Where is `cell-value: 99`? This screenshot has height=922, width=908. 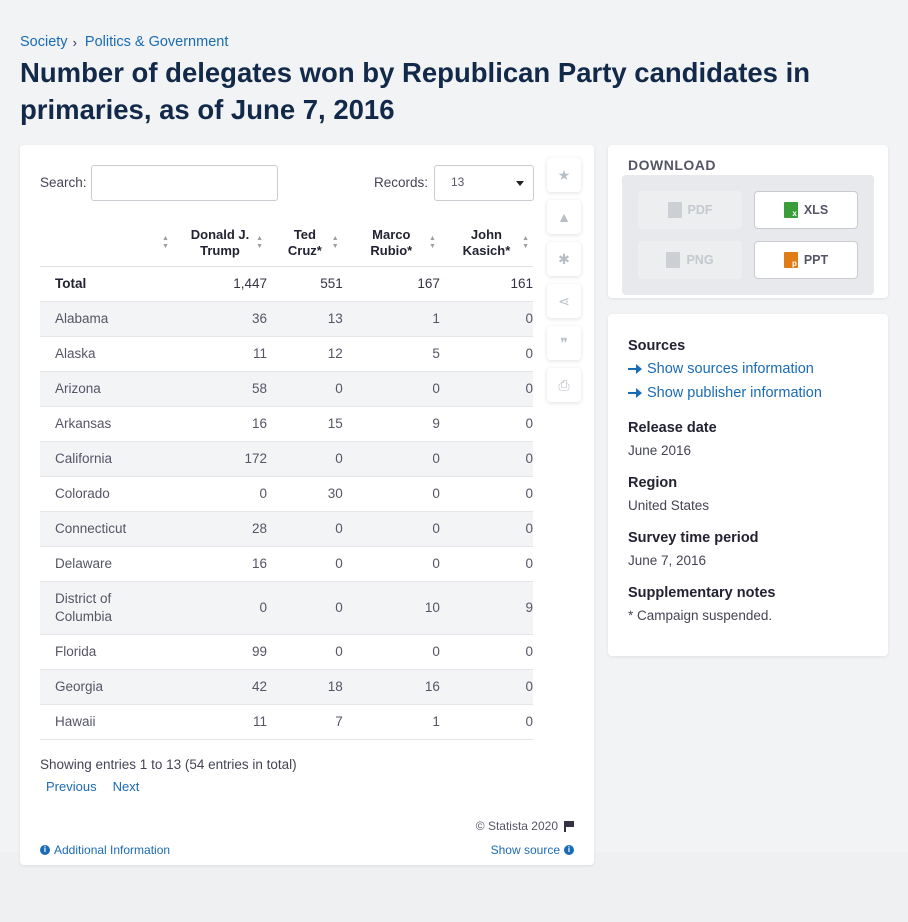 cell-value: 99 is located at coordinates (220, 652).